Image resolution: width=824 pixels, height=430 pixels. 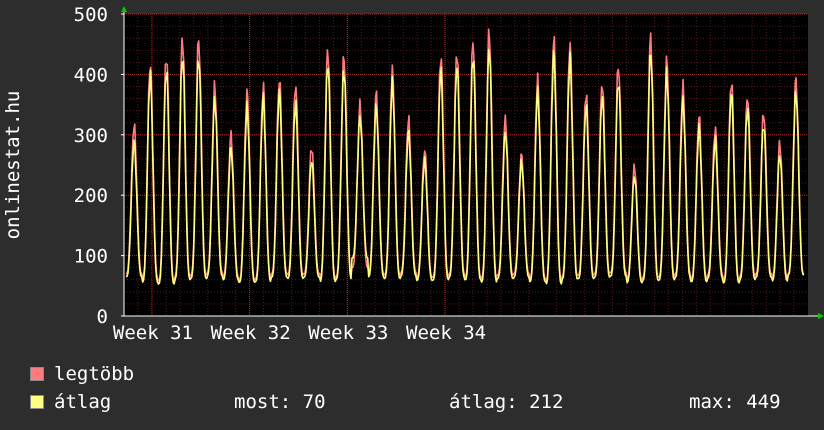 What do you see at coordinates (251, 333) in the screenshot?
I see `x-tick-label: Week 32` at bounding box center [251, 333].